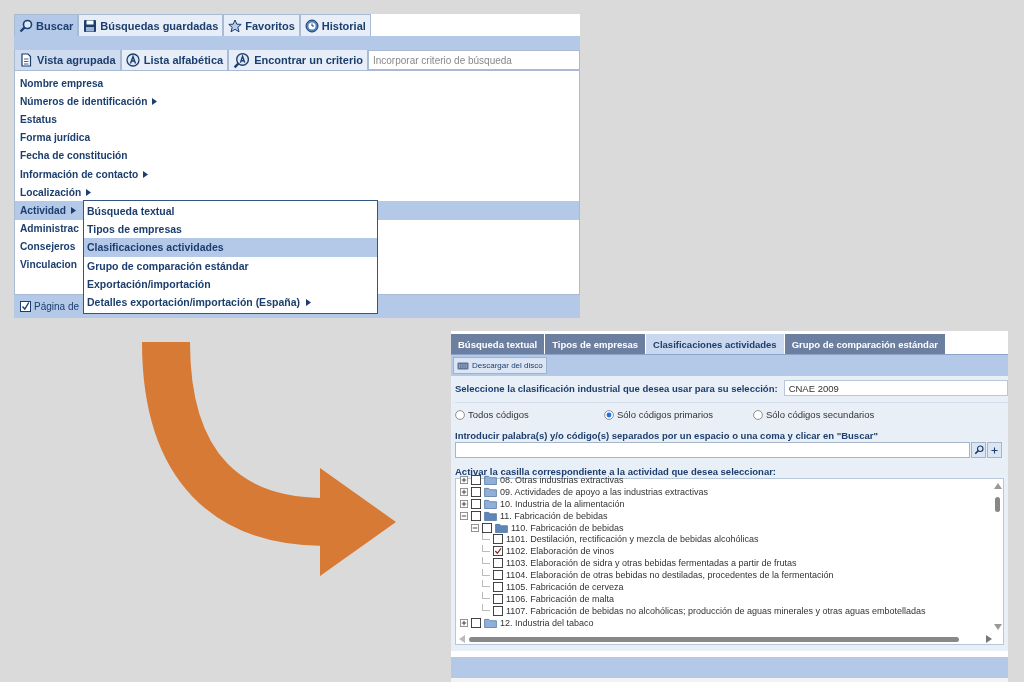 This screenshot has width=1024, height=682. I want to click on checkbox-label: Página de, so click(57, 306).